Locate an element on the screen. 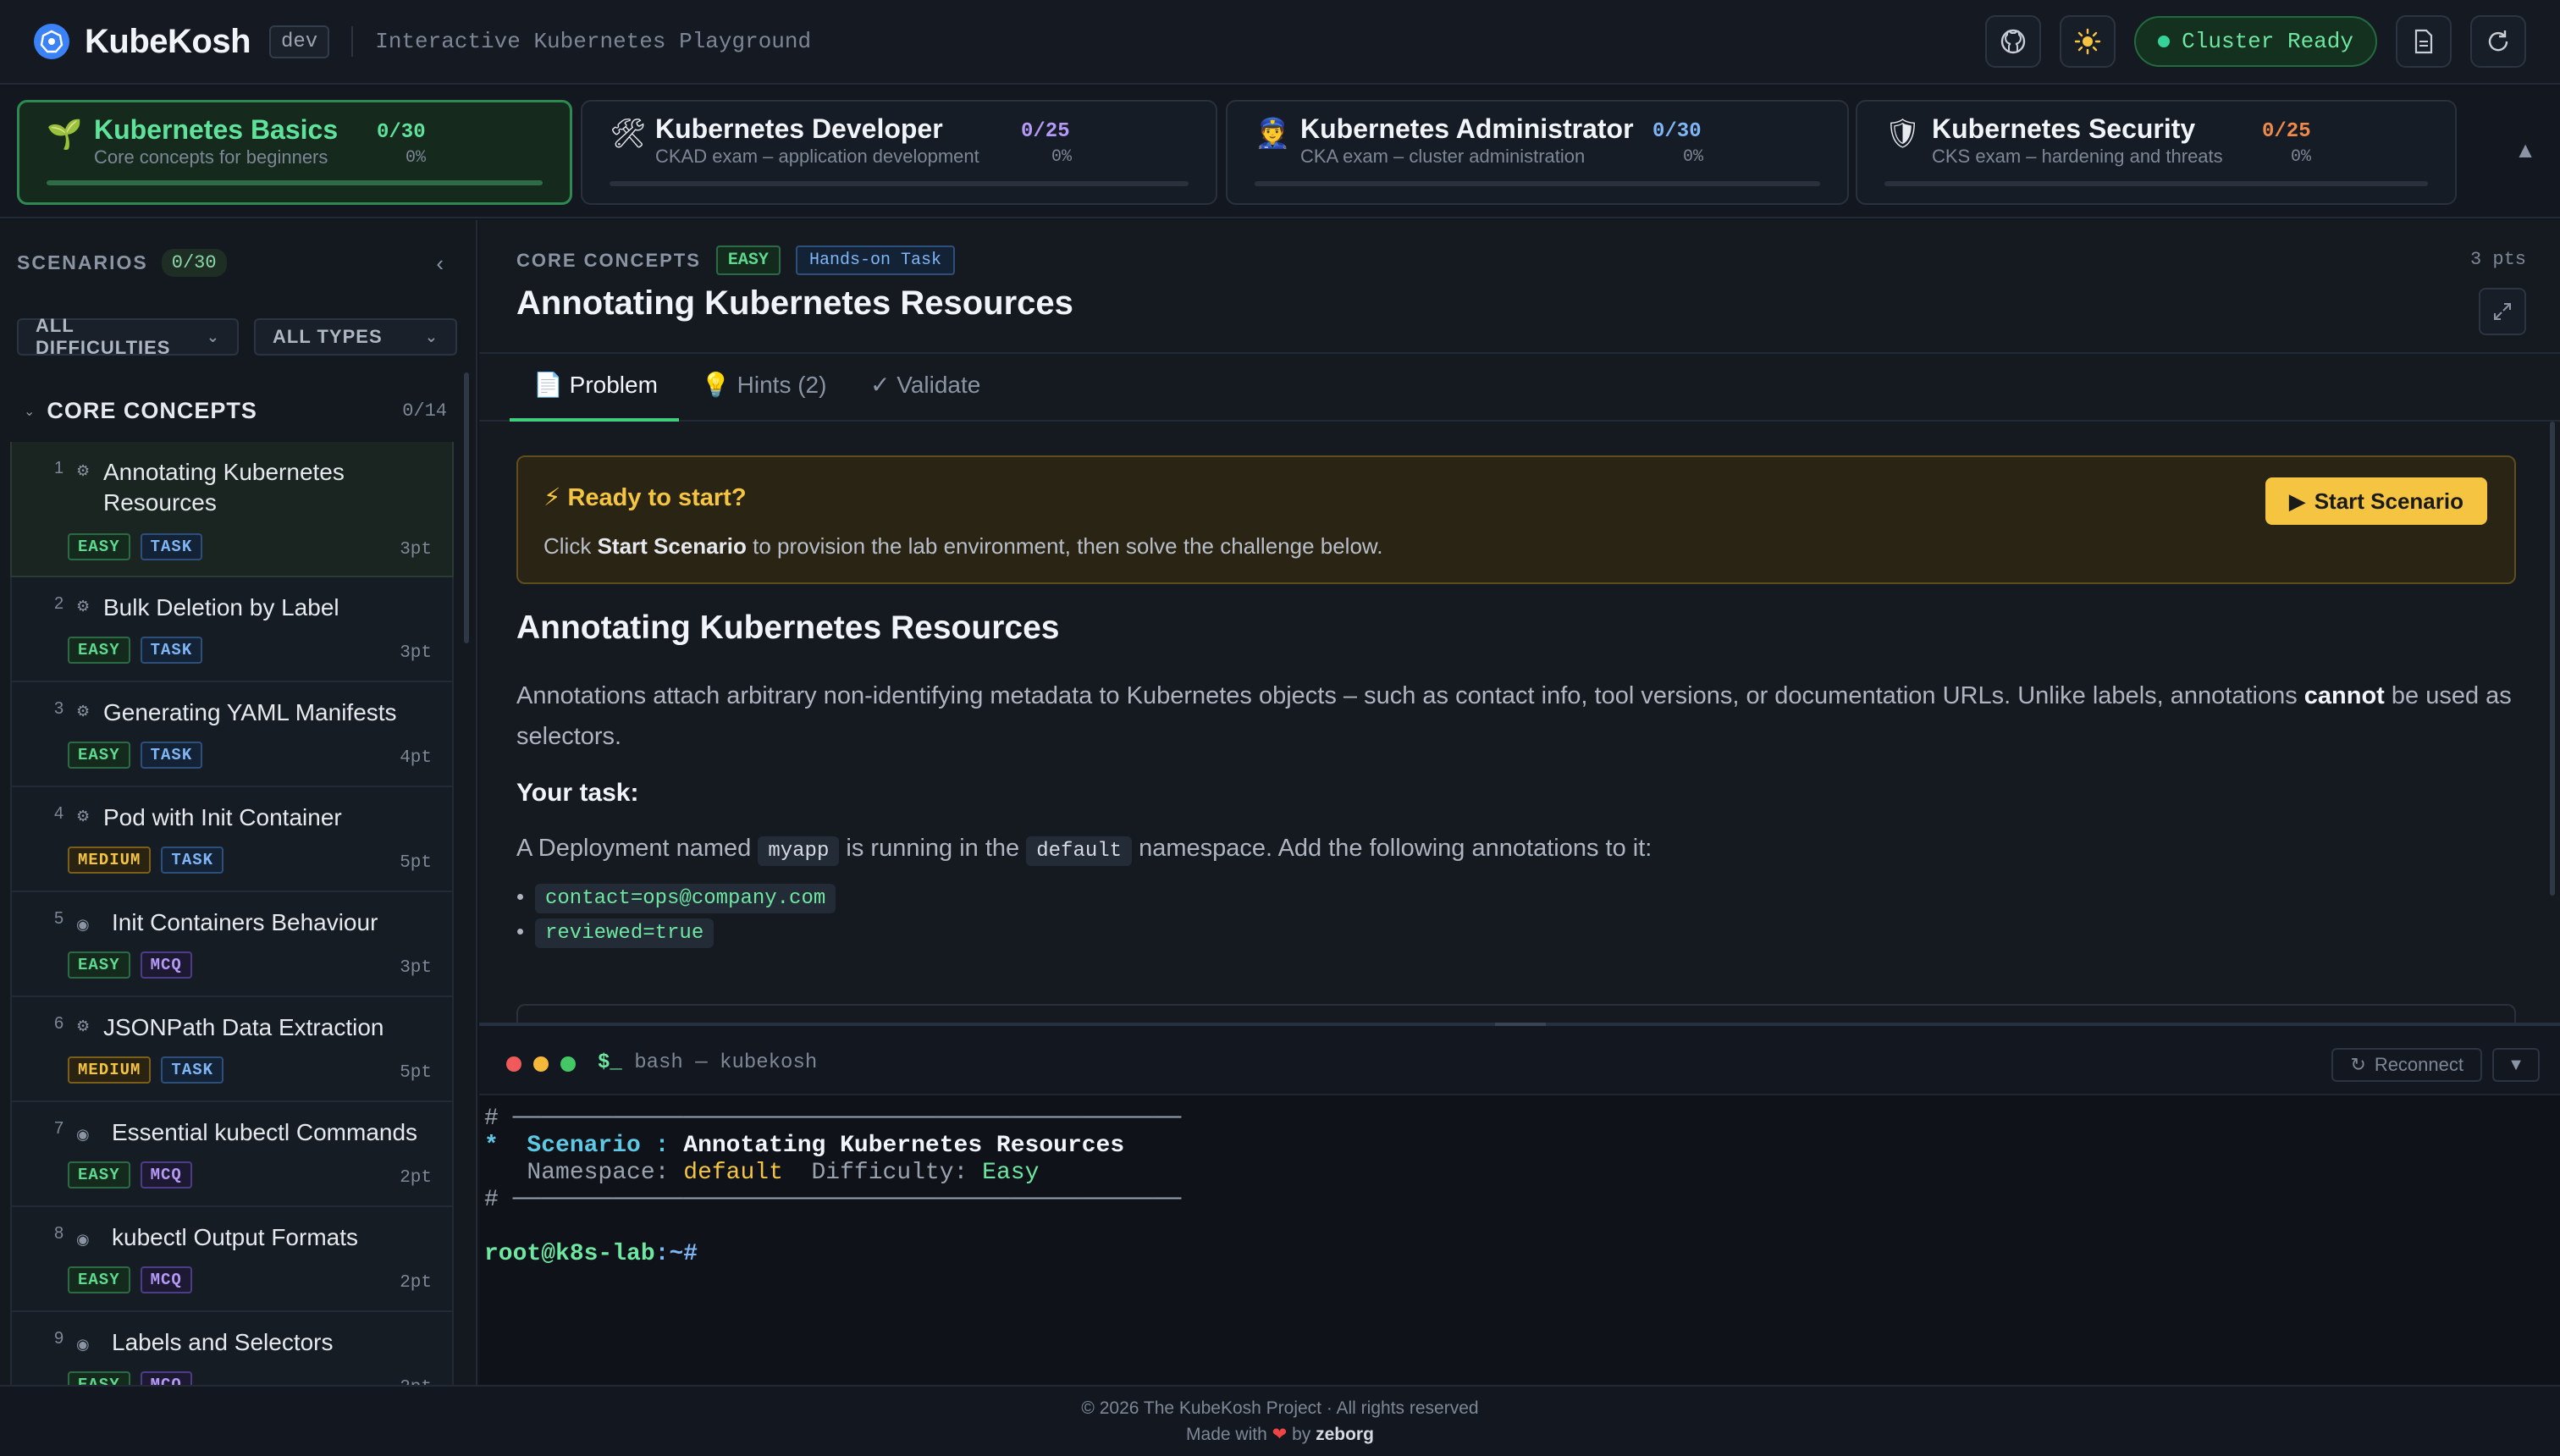 Image resolution: width=2560 pixels, height=1456 pixels. maximize-dot-icon is located at coordinates (568, 1064).